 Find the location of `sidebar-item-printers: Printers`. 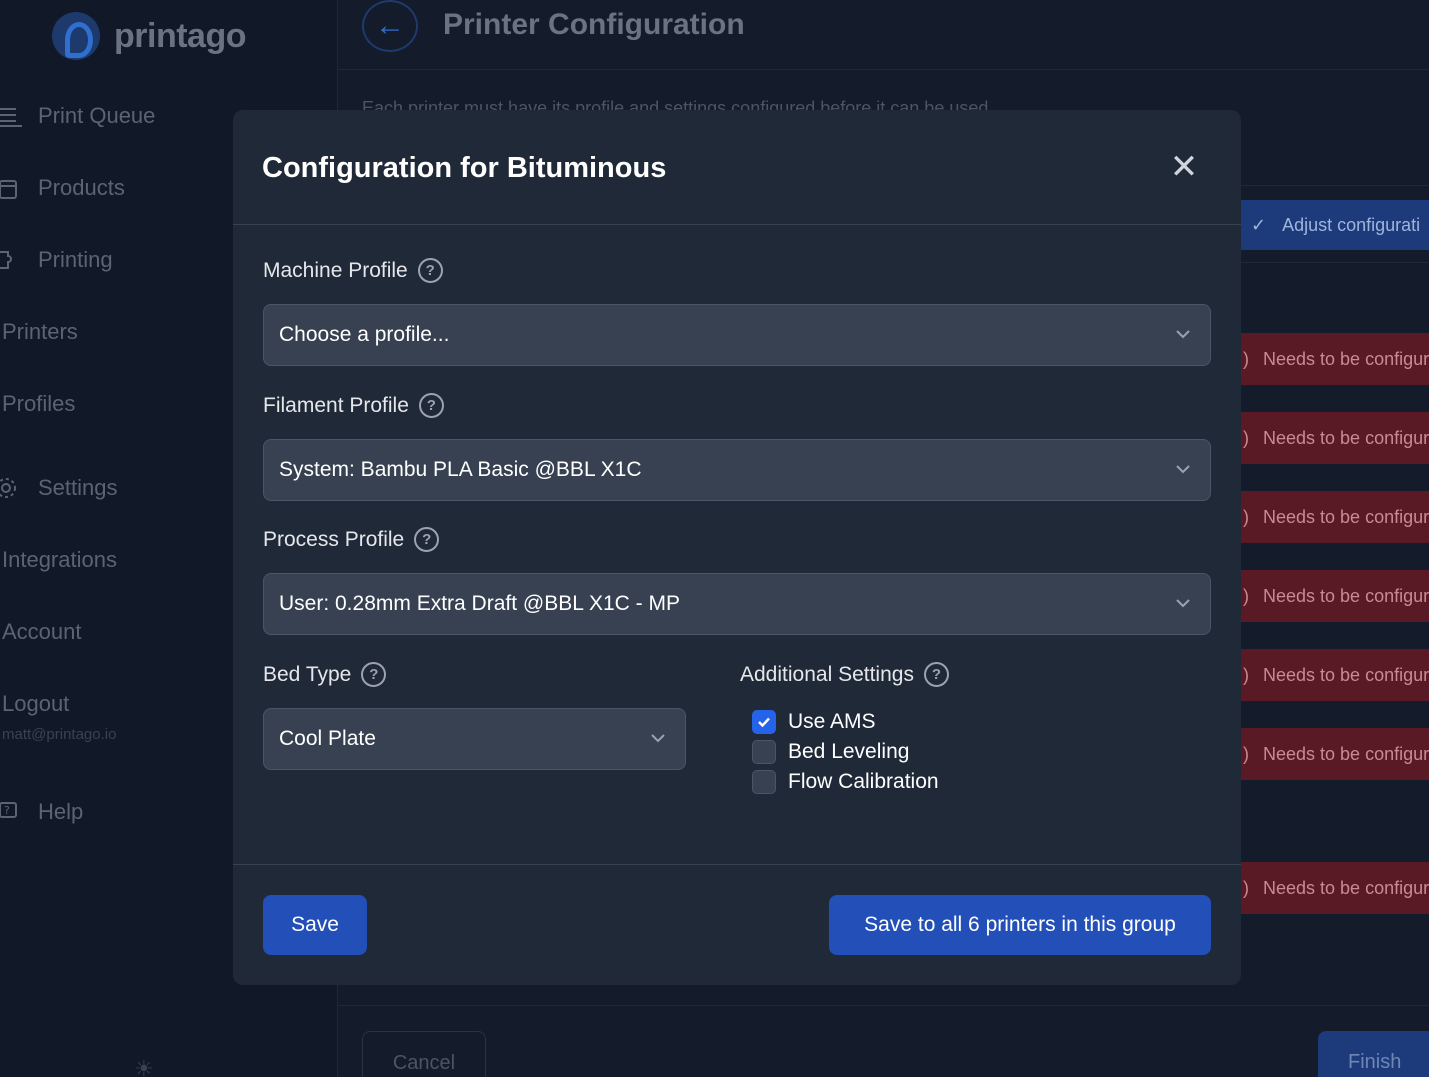

sidebar-item-printers: Printers is located at coordinates (40, 332).